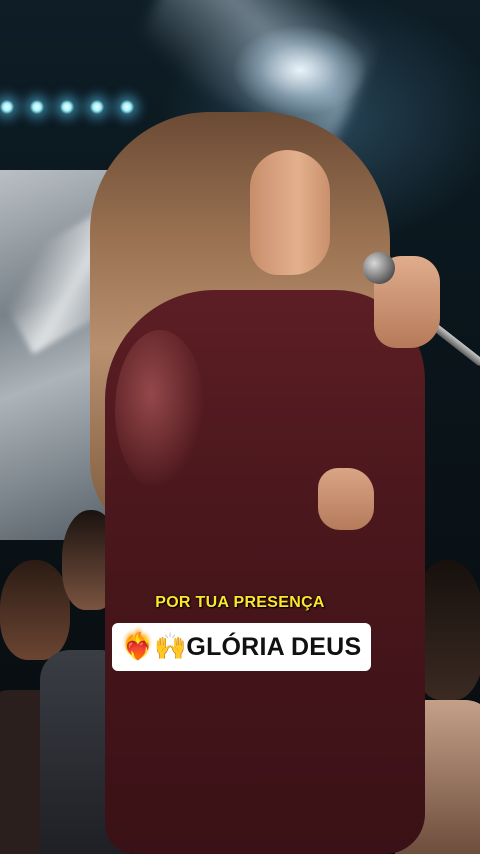  What do you see at coordinates (170, 647) in the screenshot?
I see `raised-hands-icon: 🙌` at bounding box center [170, 647].